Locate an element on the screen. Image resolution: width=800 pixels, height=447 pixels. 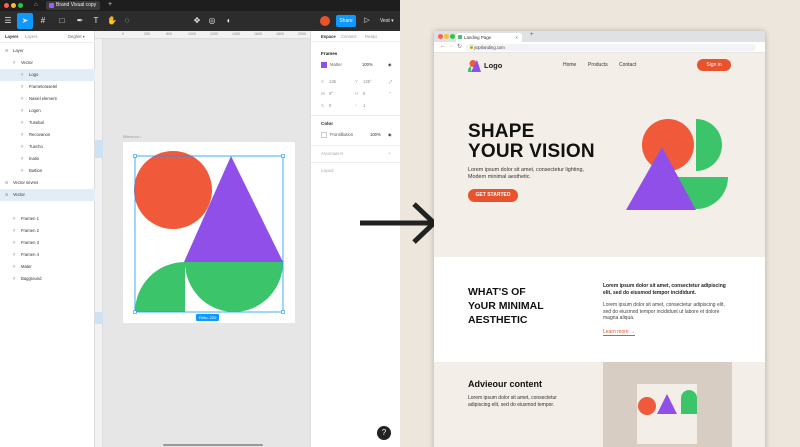
layer-row: # Inatio is located at coordinates (47, 159).